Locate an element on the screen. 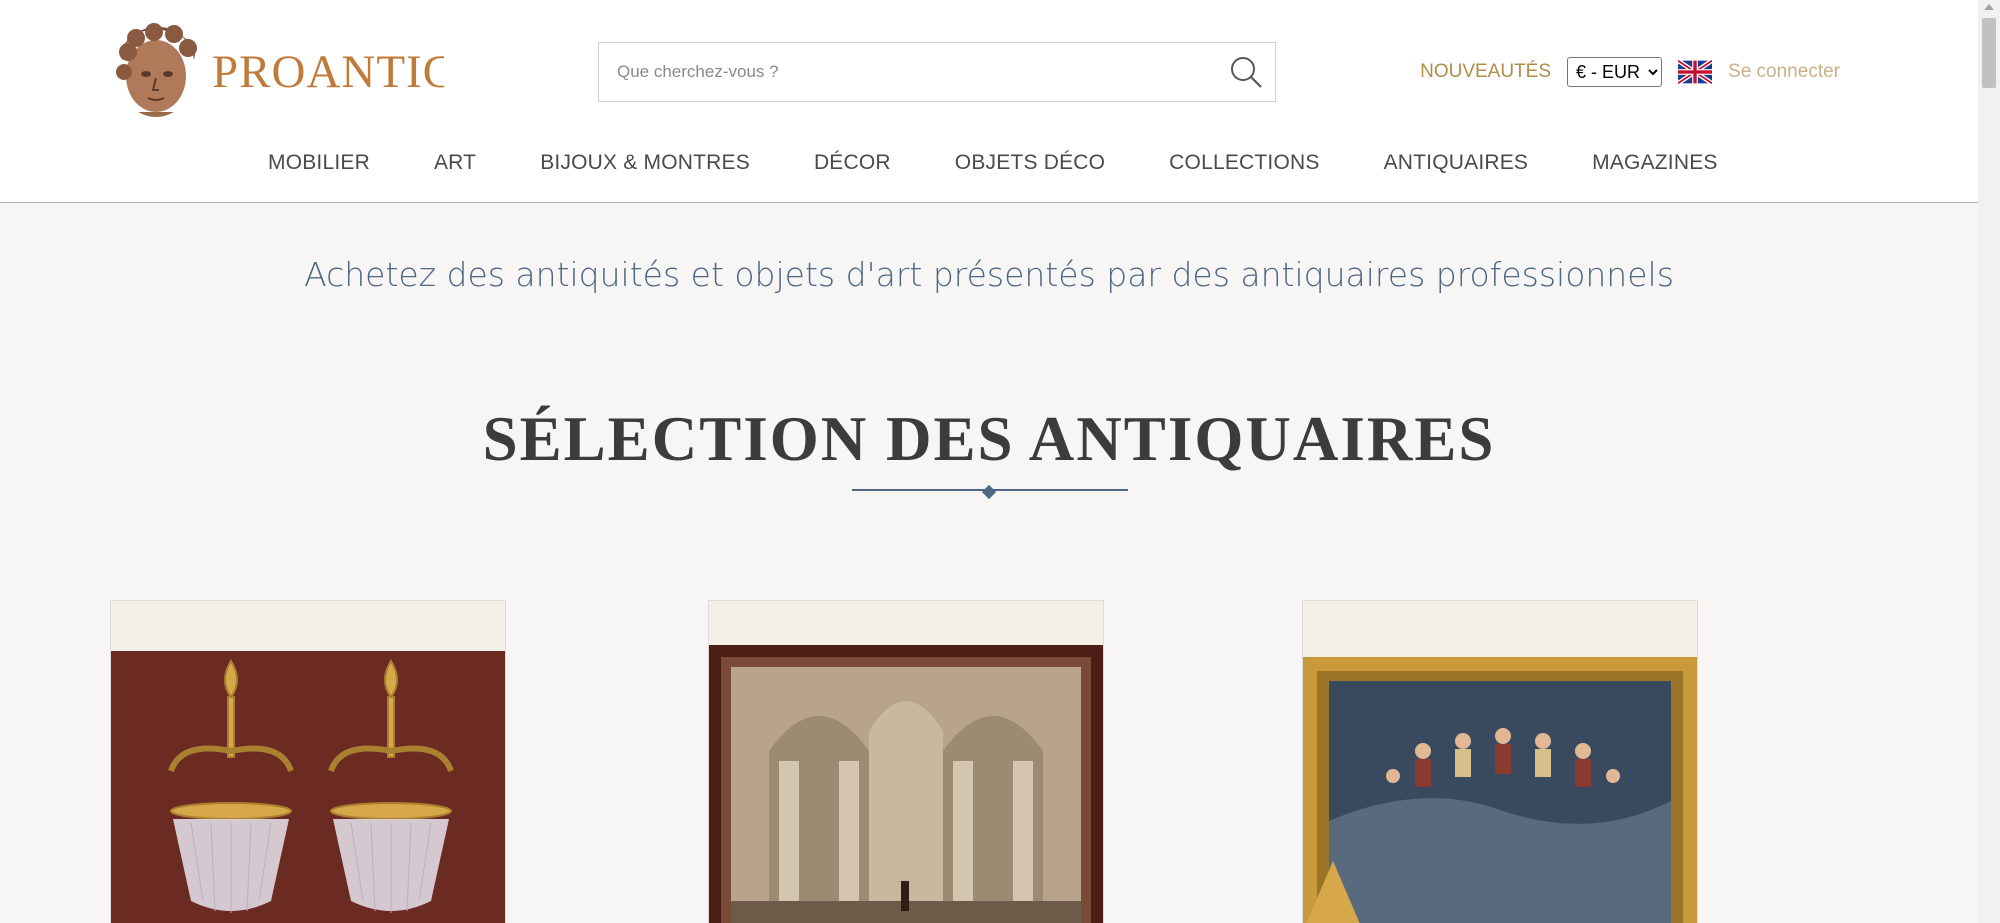  nav-item-objets-deco: OBJETS DÉCO is located at coordinates (1030, 163).